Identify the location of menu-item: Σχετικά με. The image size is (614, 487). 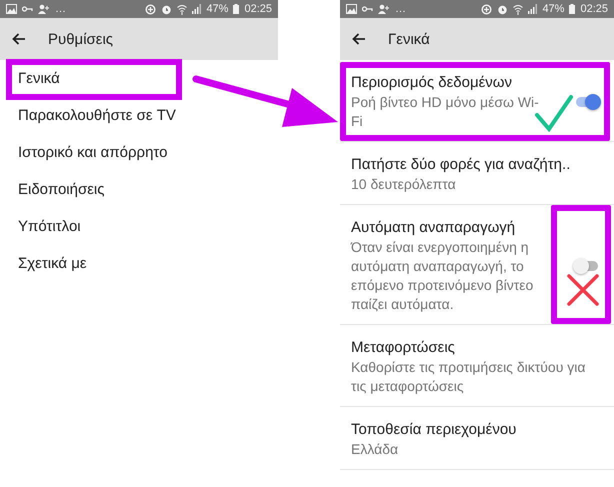
(139, 263).